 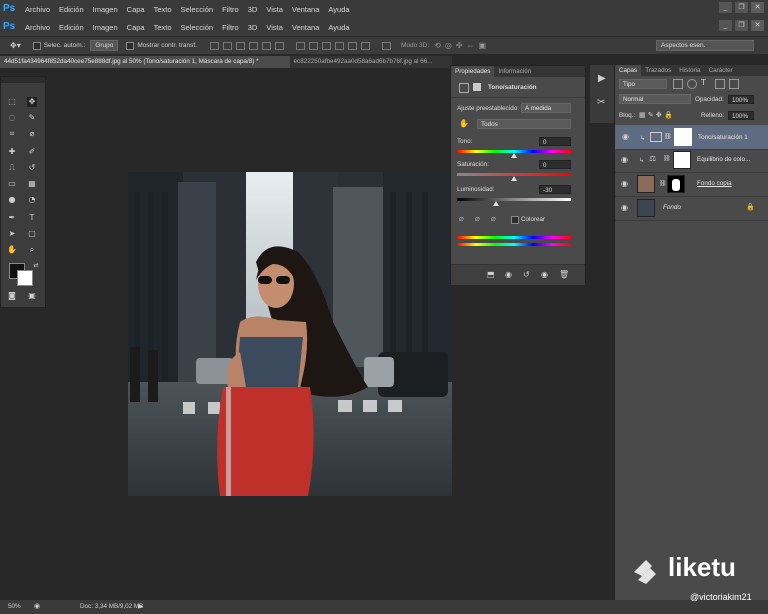 I want to click on hue-slider-knob, so click(x=514, y=155).